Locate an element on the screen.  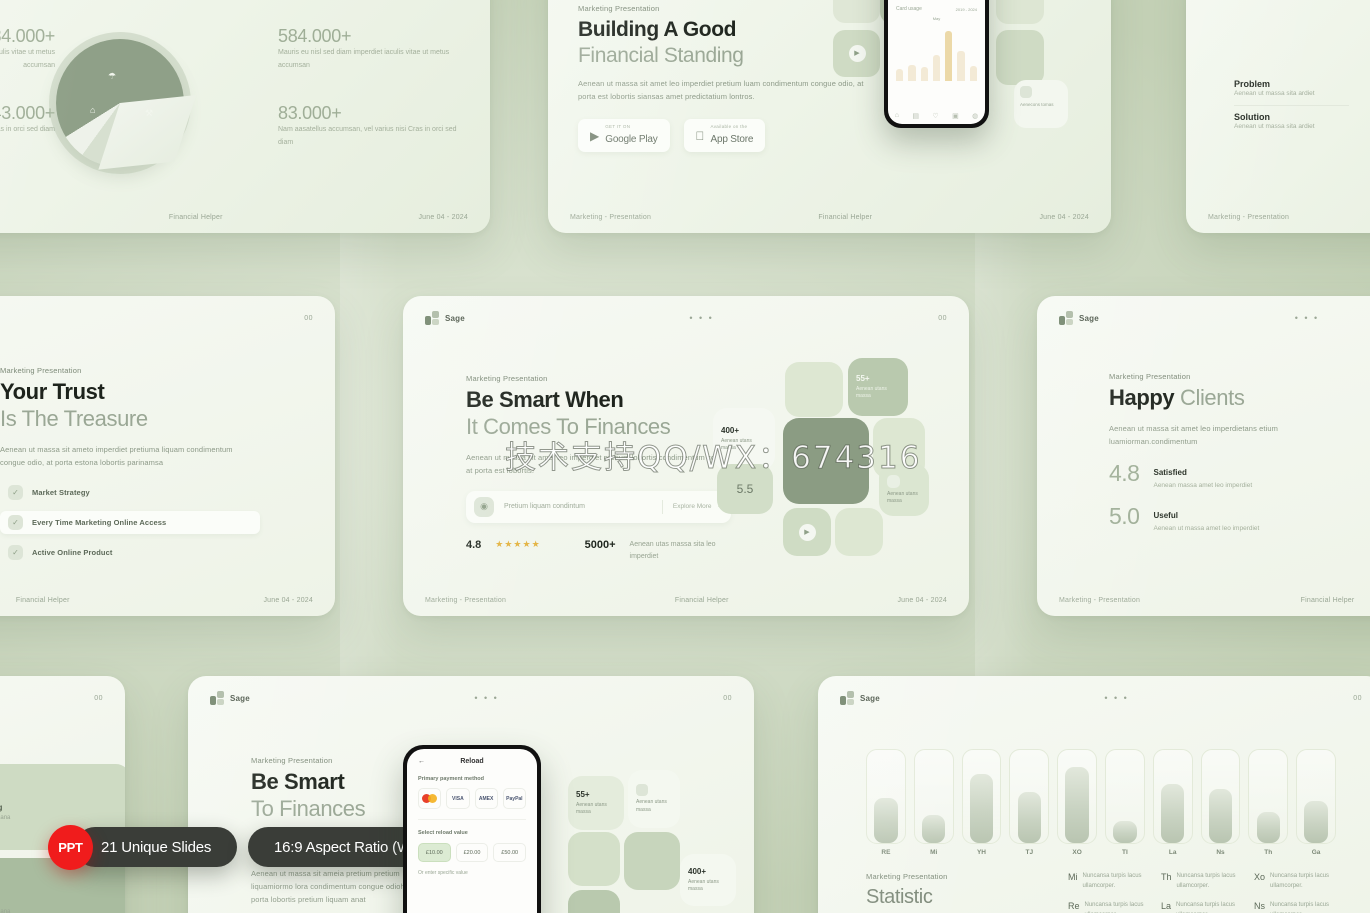
amount-option-10: £10.00 is located at coordinates (434, 852).